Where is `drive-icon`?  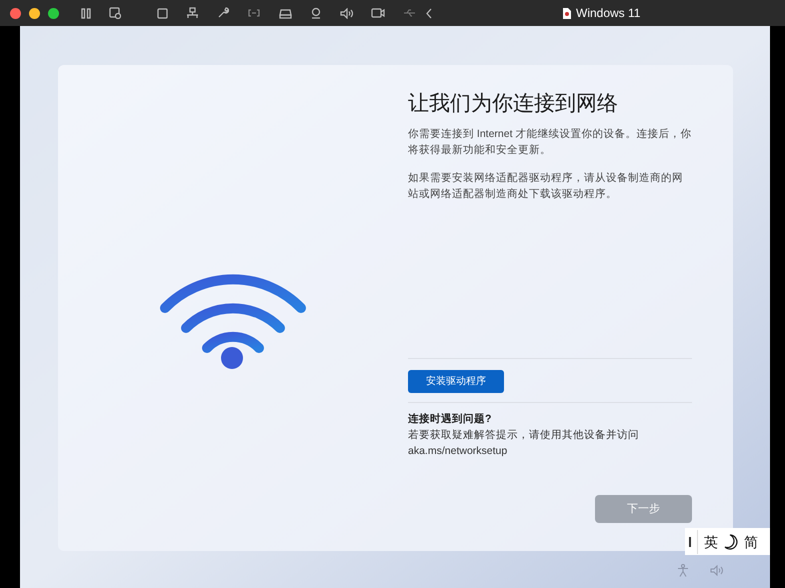 drive-icon is located at coordinates (285, 13).